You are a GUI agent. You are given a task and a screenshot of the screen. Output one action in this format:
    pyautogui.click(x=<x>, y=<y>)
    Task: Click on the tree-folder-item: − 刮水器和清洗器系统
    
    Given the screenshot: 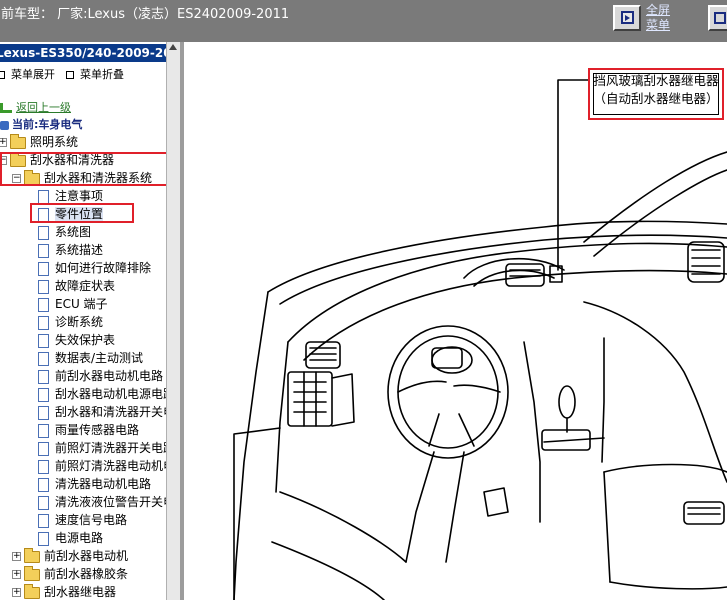 What is the action you would take?
    pyautogui.click(x=82, y=178)
    